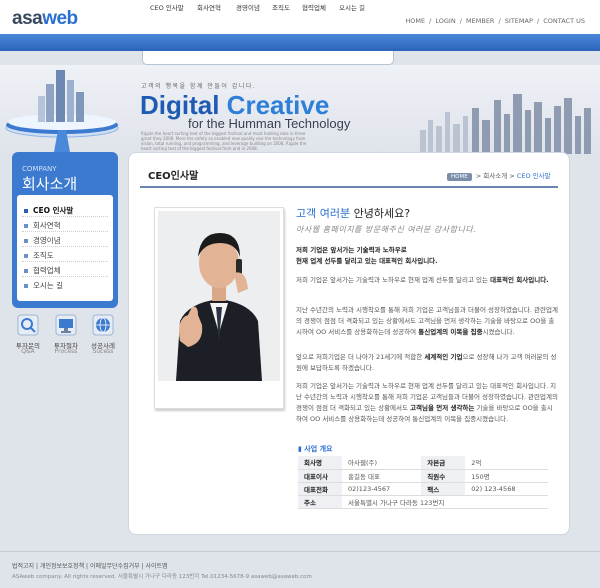  Describe the element at coordinates (66, 325) in the screenshot. I see `monitor-icon` at that location.